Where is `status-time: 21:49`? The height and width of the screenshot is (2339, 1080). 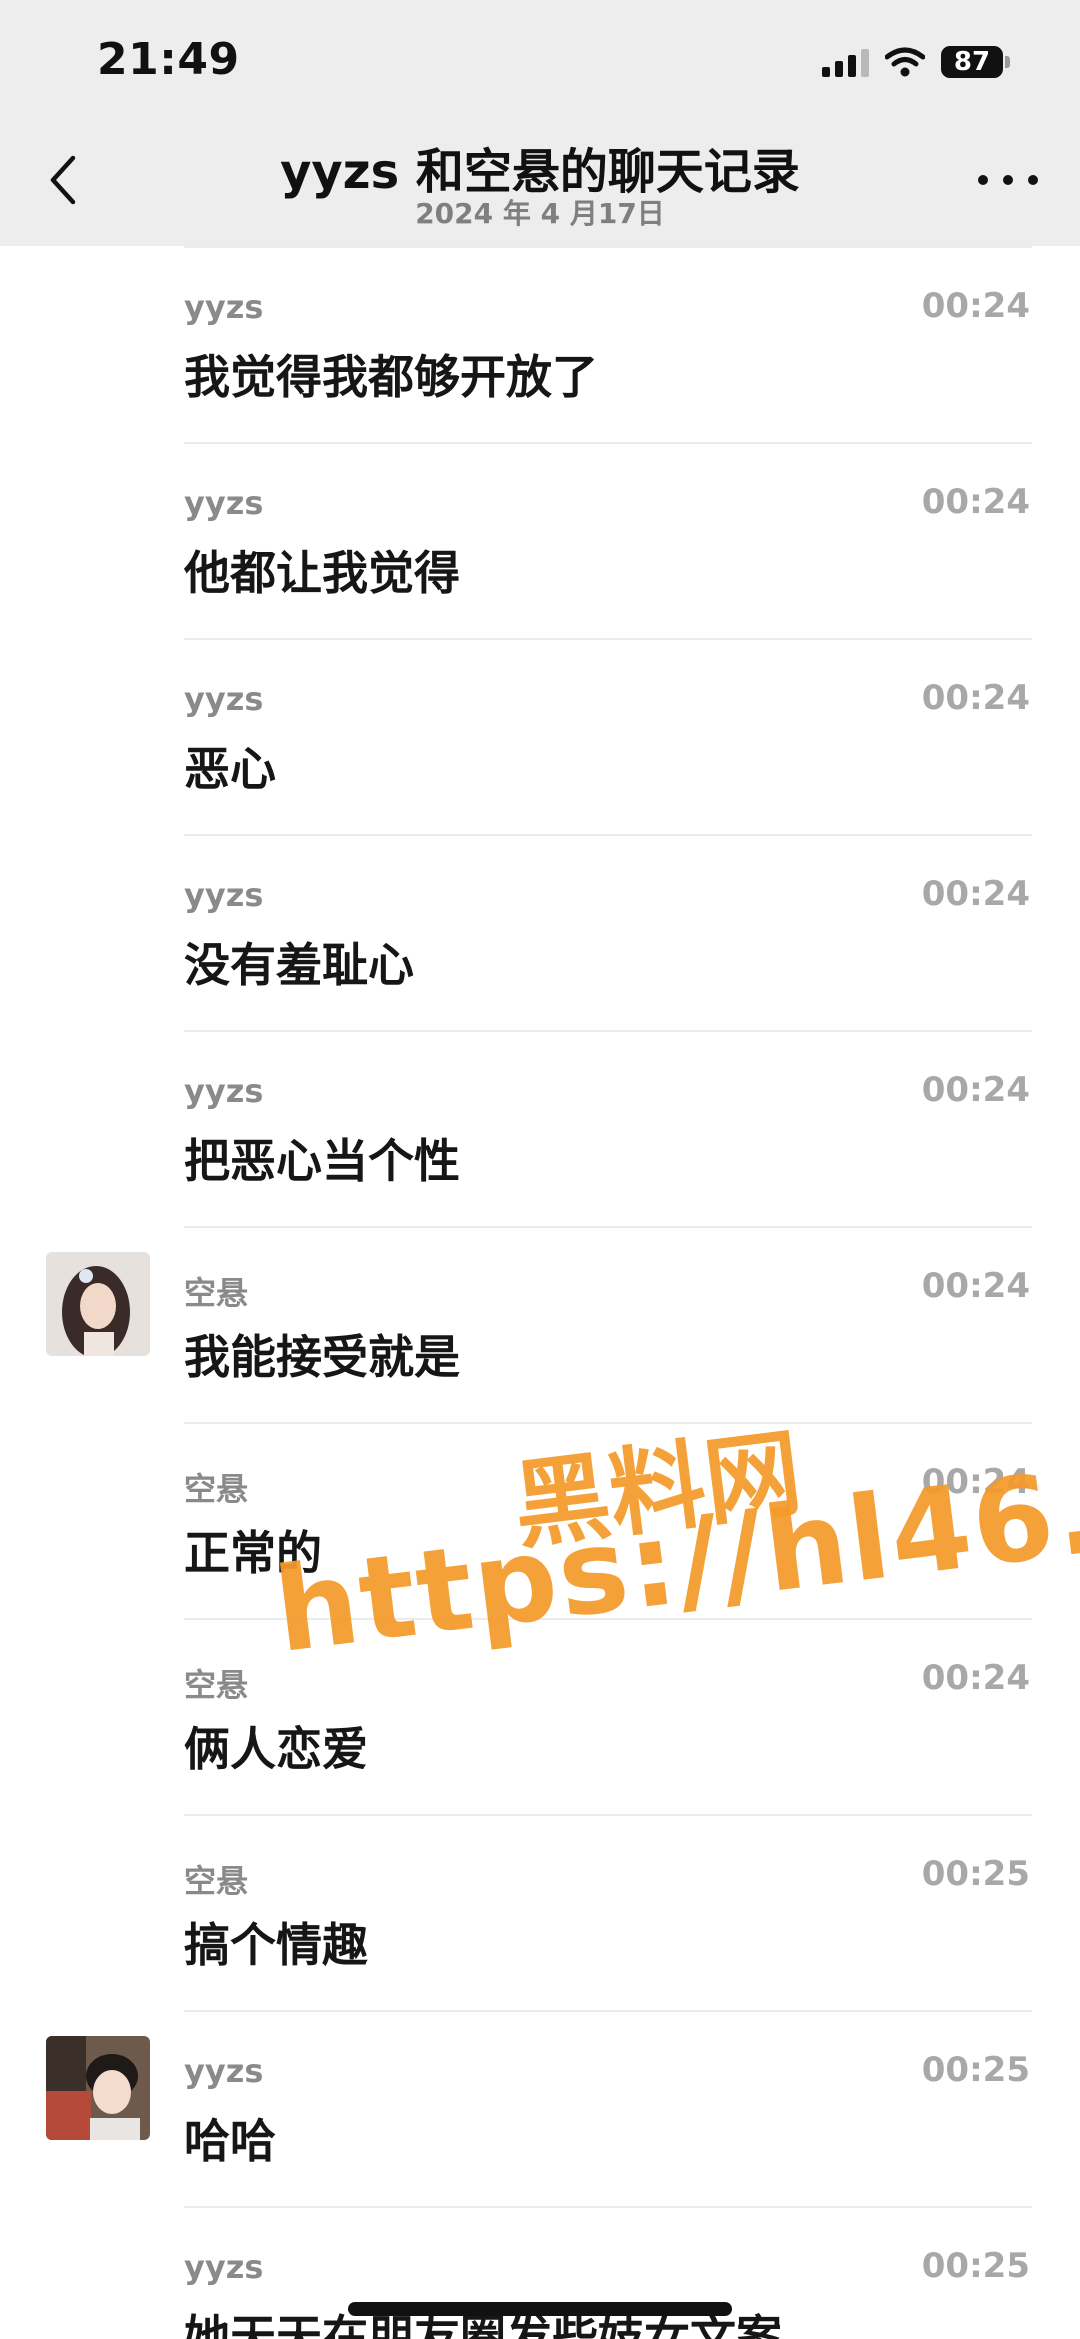
status-time: 21:49 is located at coordinates (168, 59).